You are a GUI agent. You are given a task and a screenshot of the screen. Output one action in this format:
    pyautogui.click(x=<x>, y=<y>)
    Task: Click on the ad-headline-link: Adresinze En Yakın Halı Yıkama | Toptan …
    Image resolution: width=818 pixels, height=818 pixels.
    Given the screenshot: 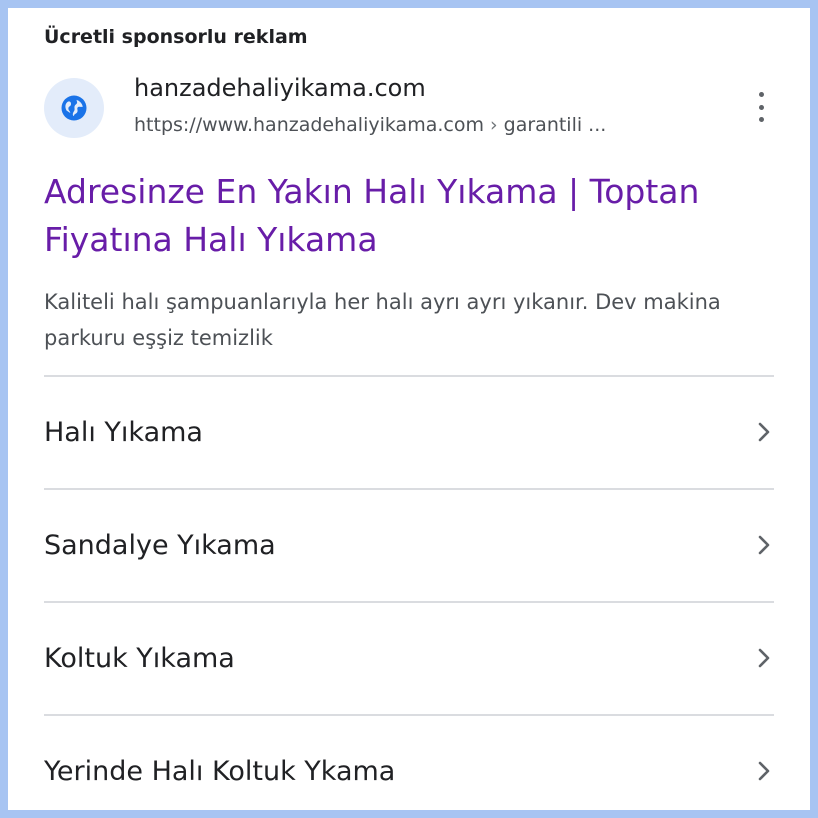 What is the action you would take?
    pyautogui.click(x=414, y=216)
    